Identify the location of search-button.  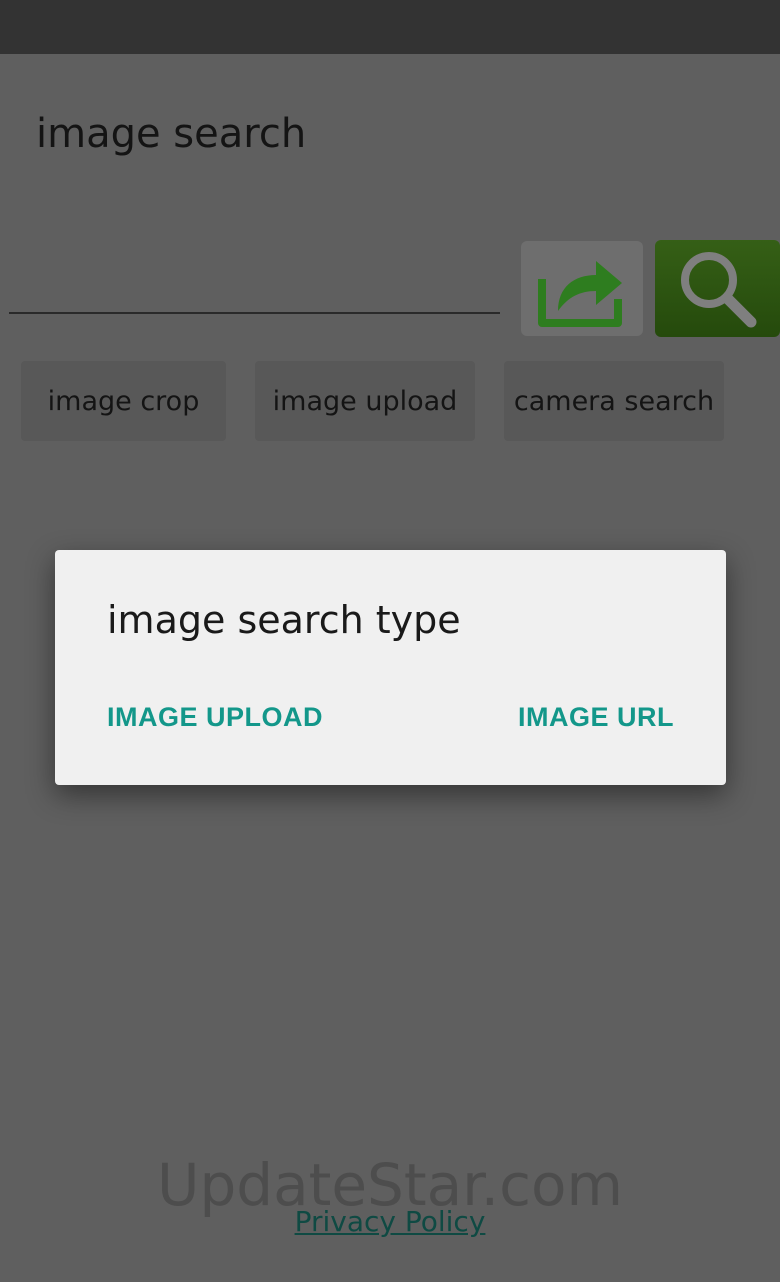
(717, 288).